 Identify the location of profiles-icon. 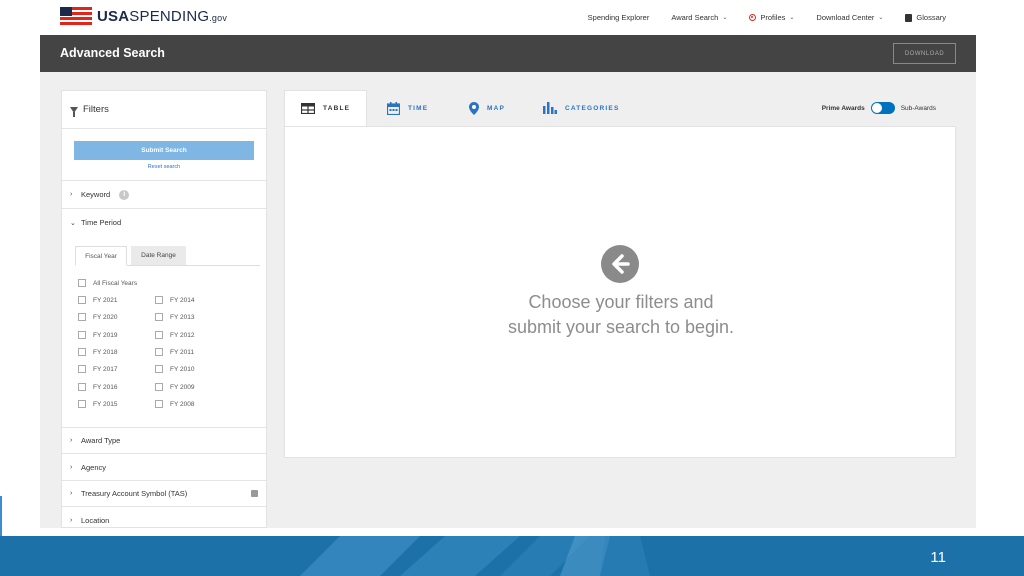
(753, 17).